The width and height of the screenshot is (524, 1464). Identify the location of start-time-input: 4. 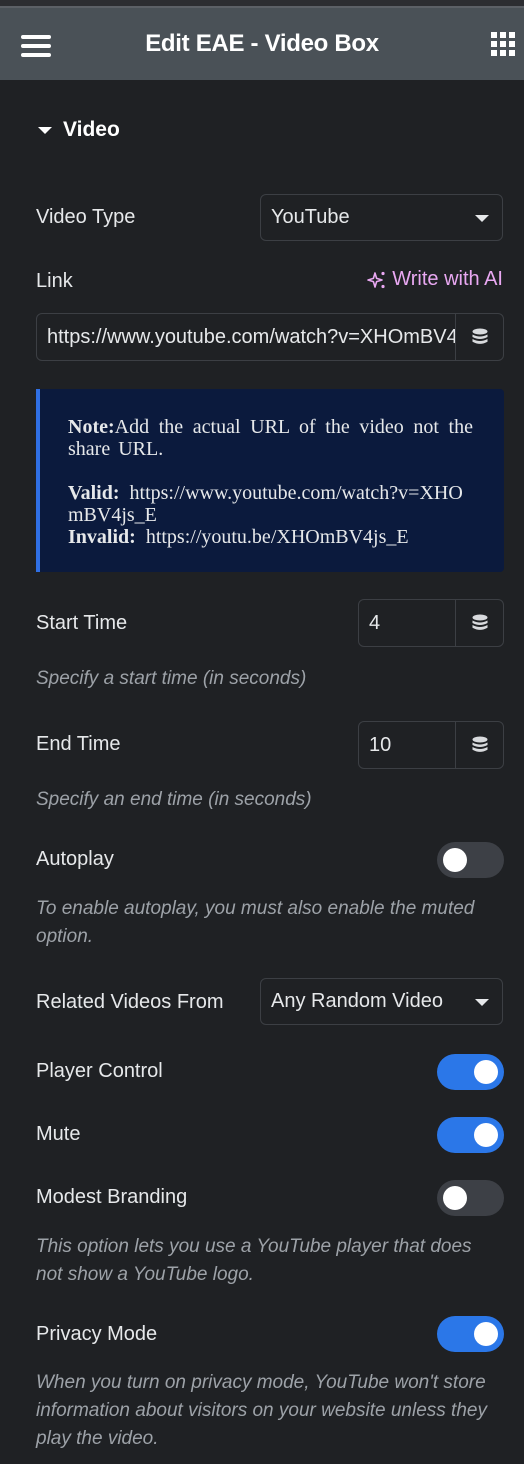
(407, 623).